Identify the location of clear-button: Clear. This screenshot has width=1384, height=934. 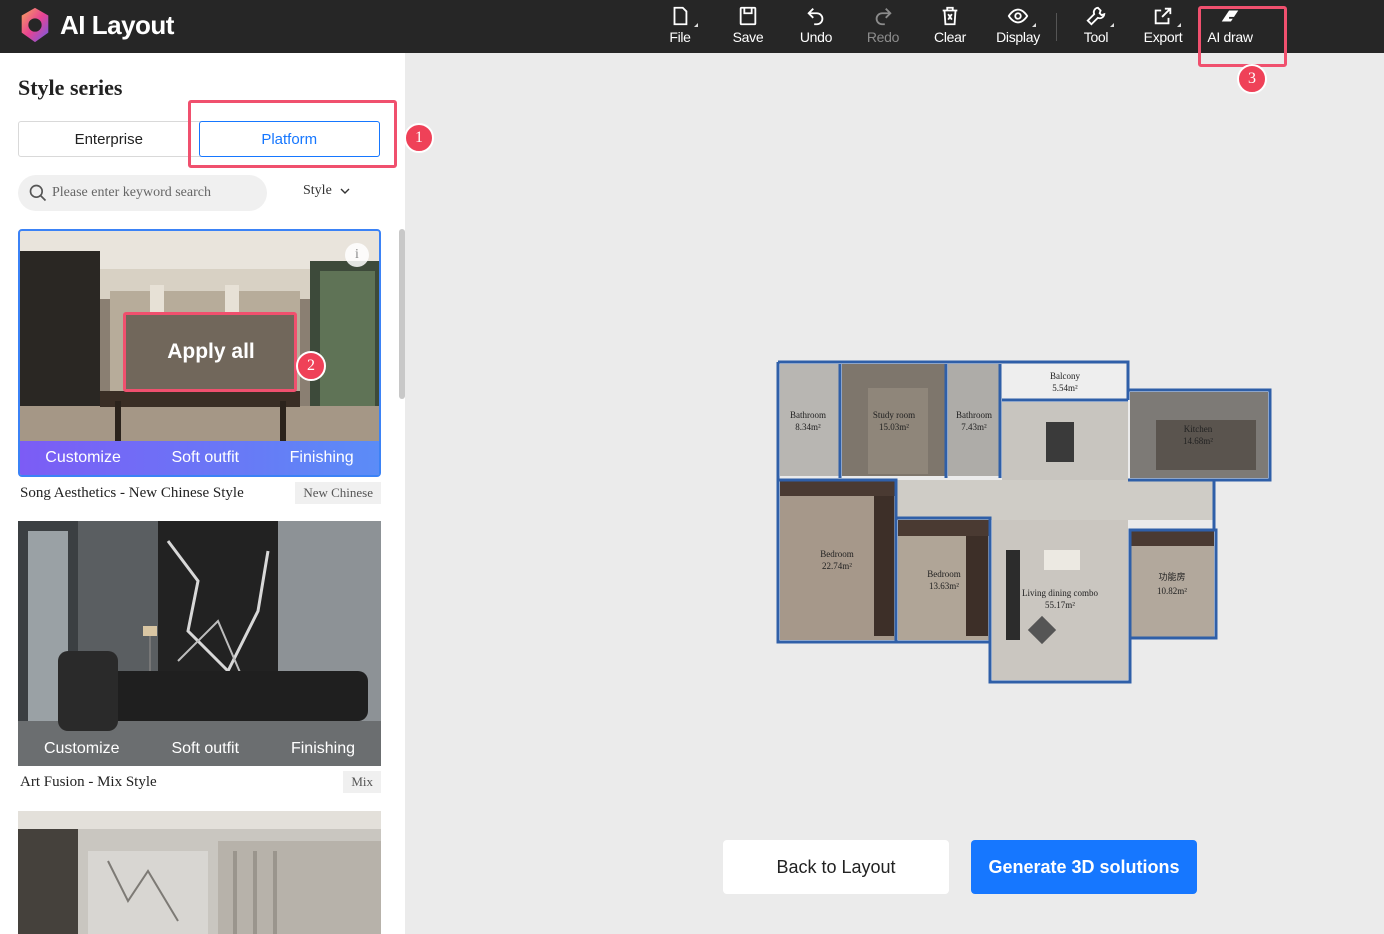
(950, 26).